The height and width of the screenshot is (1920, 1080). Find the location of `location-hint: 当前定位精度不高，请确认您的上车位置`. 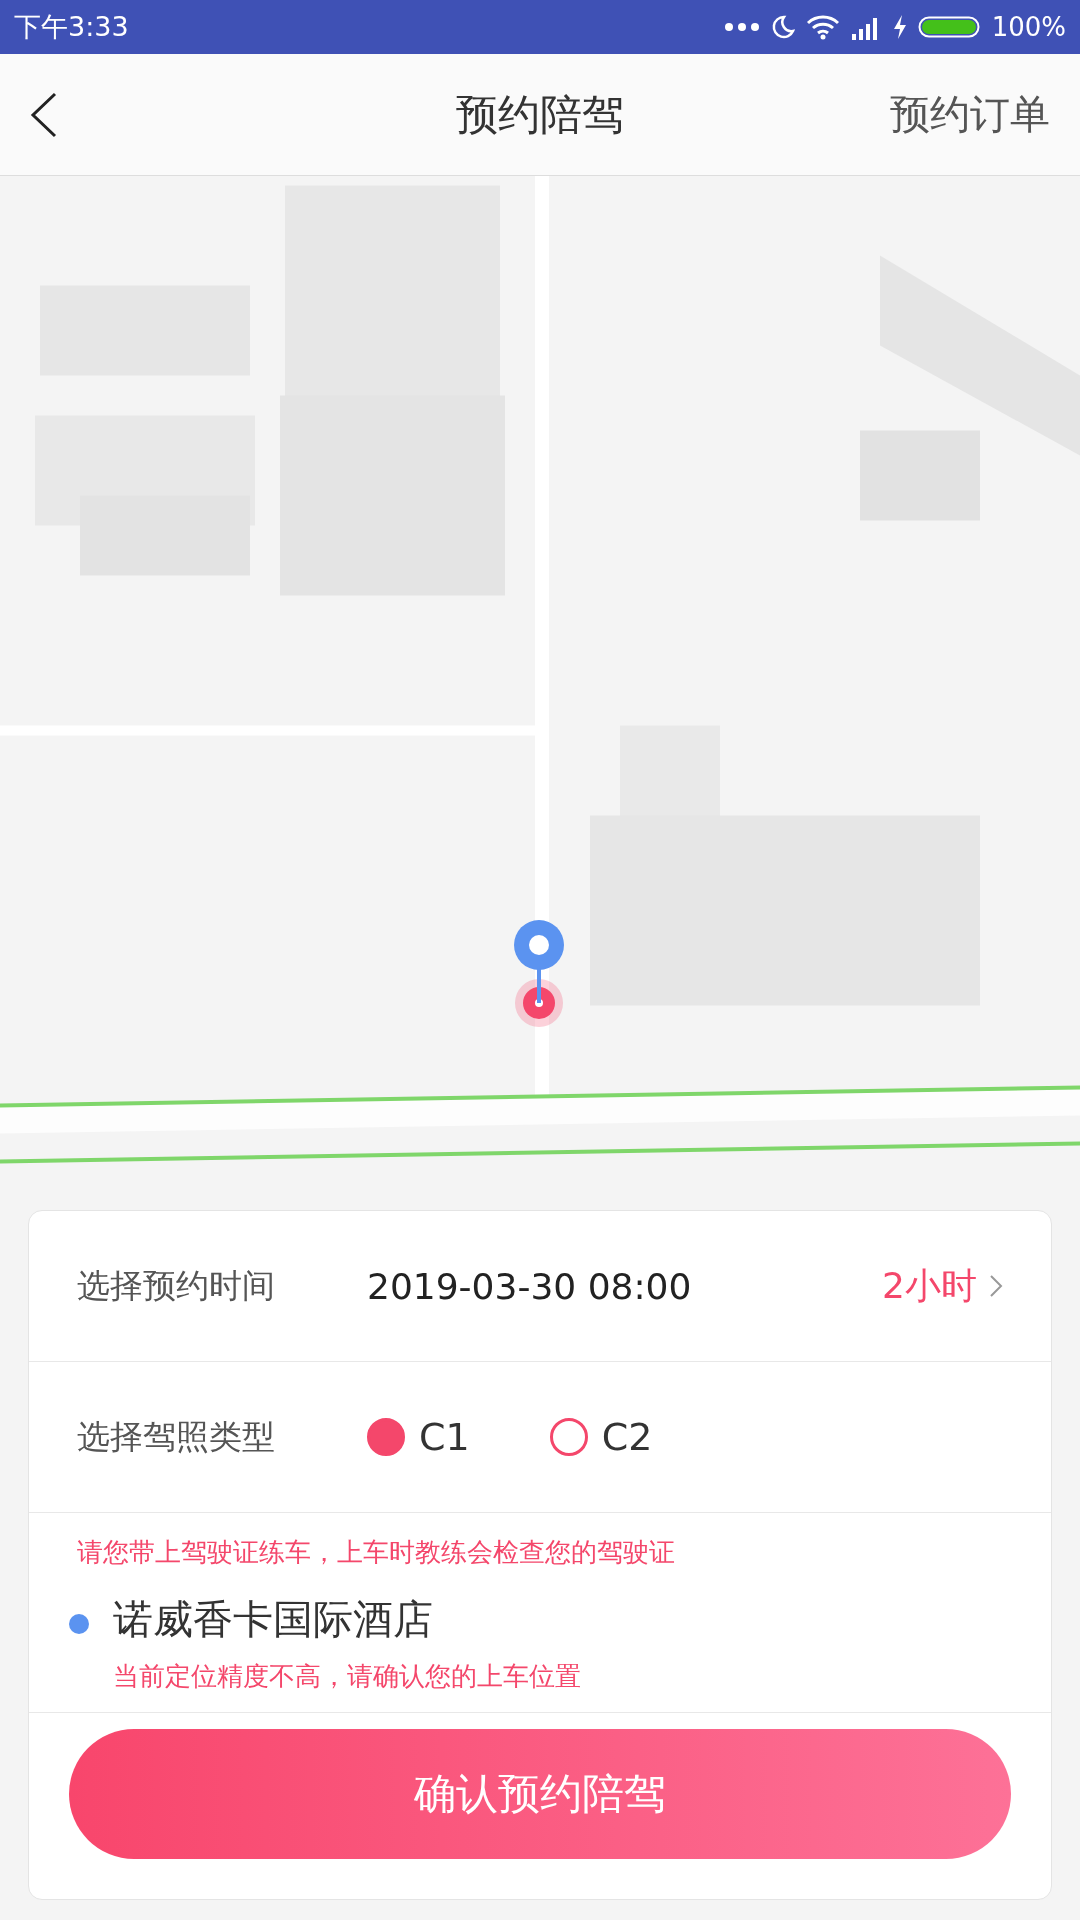

location-hint: 当前定位精度不高，请确认您的上车位置 is located at coordinates (347, 1676).